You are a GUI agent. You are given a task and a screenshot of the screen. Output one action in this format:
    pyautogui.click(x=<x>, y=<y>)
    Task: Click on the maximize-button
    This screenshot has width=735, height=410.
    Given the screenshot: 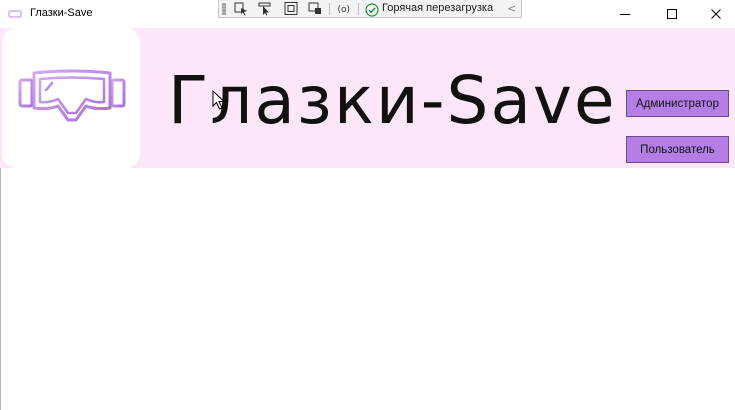 What is the action you would take?
    pyautogui.click(x=672, y=14)
    